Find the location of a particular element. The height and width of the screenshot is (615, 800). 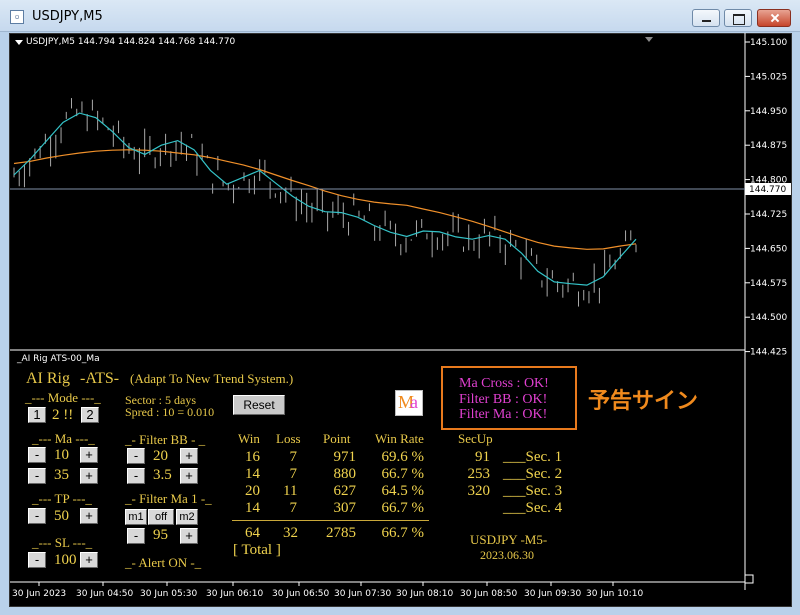

alert-status: _- Alert ON -_ is located at coordinates (163, 562).